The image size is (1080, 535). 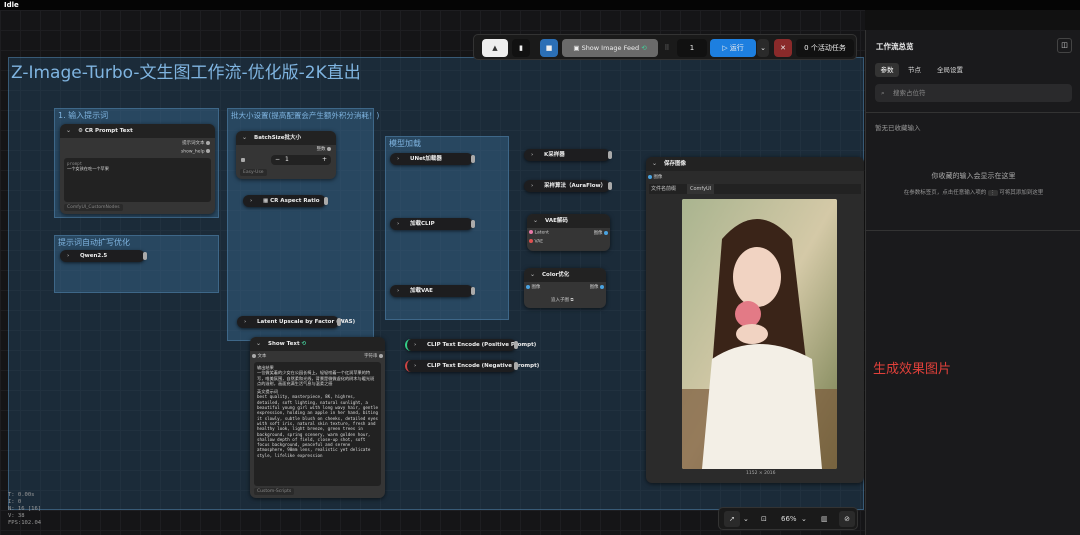 I want to click on show-image-feed-button: ▣ Show Image Feed ⟲, so click(x=610, y=48).